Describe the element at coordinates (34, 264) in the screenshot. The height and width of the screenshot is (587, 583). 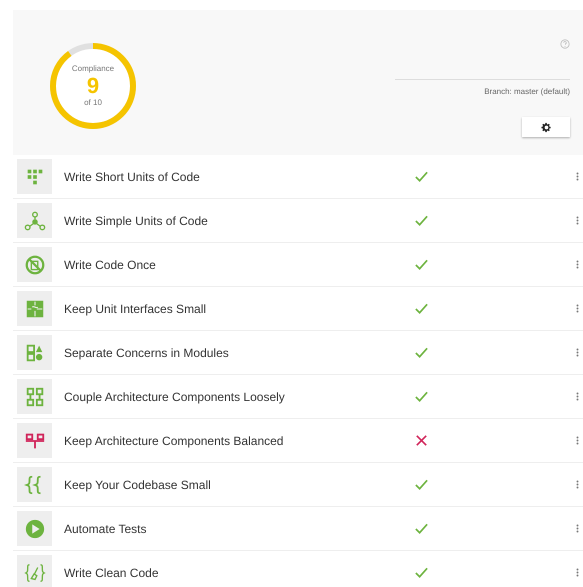
I see `no-copy-icon` at that location.